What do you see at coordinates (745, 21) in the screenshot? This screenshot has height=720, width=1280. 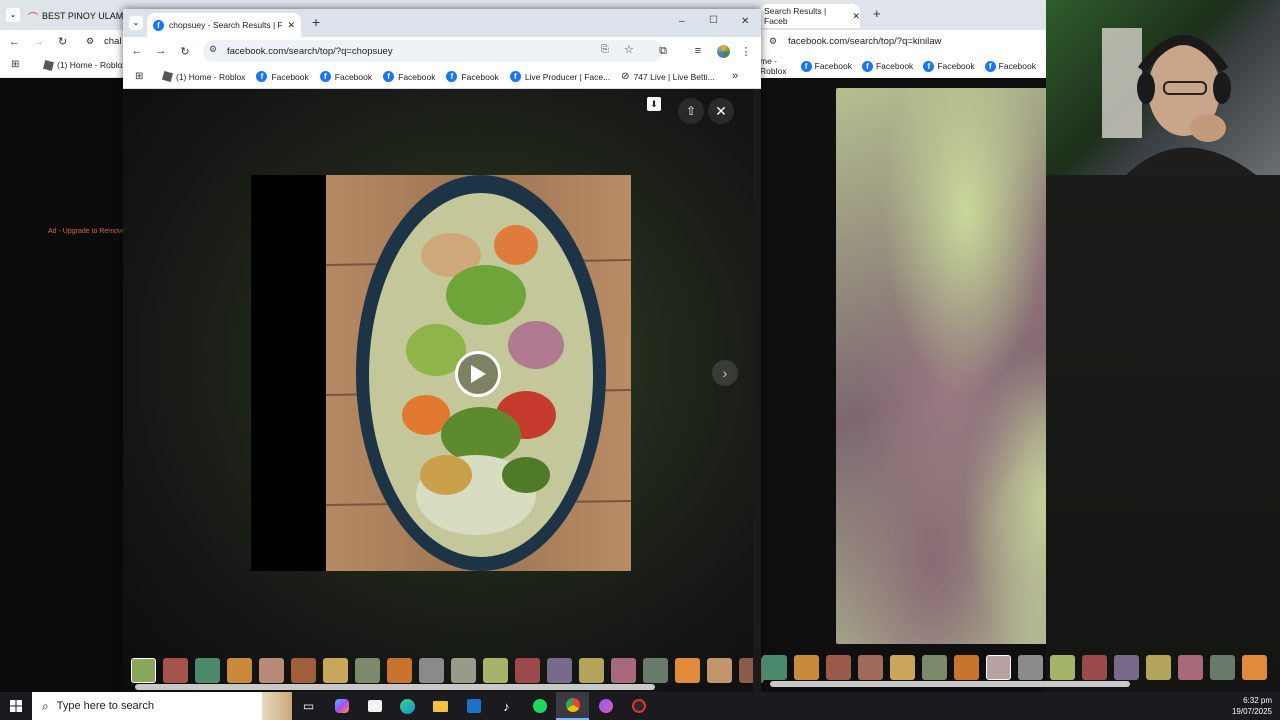 I see `close-window-button: ✕` at bounding box center [745, 21].